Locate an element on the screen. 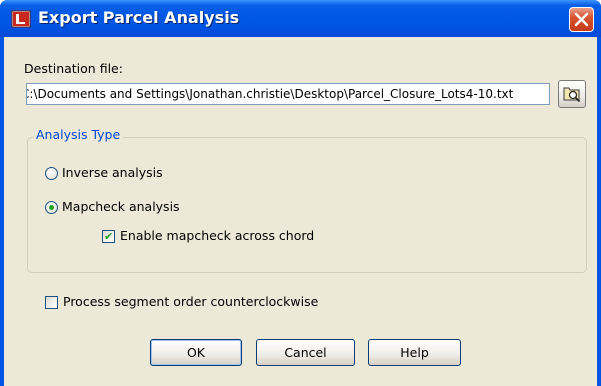 This screenshot has height=386, width=601. browse-folder-icon is located at coordinates (571, 94).